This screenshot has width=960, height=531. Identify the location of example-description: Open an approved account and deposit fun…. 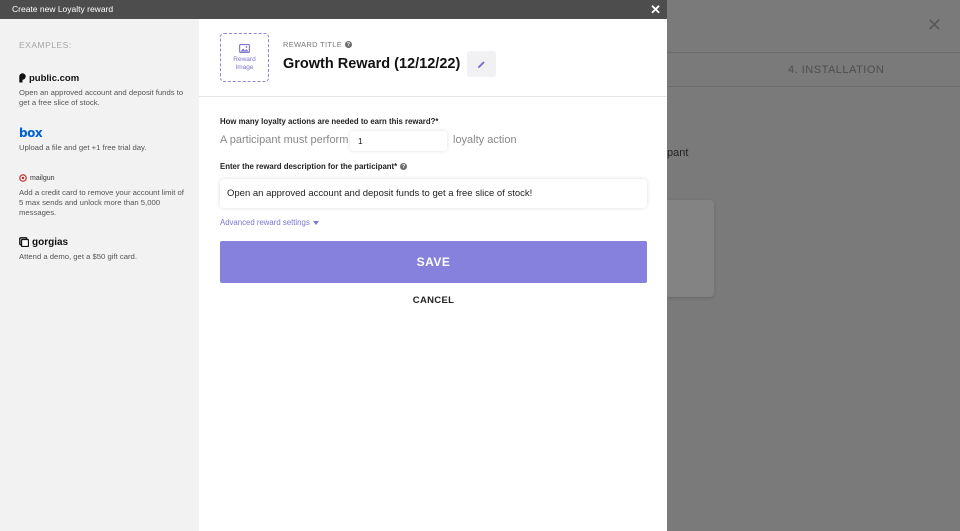
(101, 97).